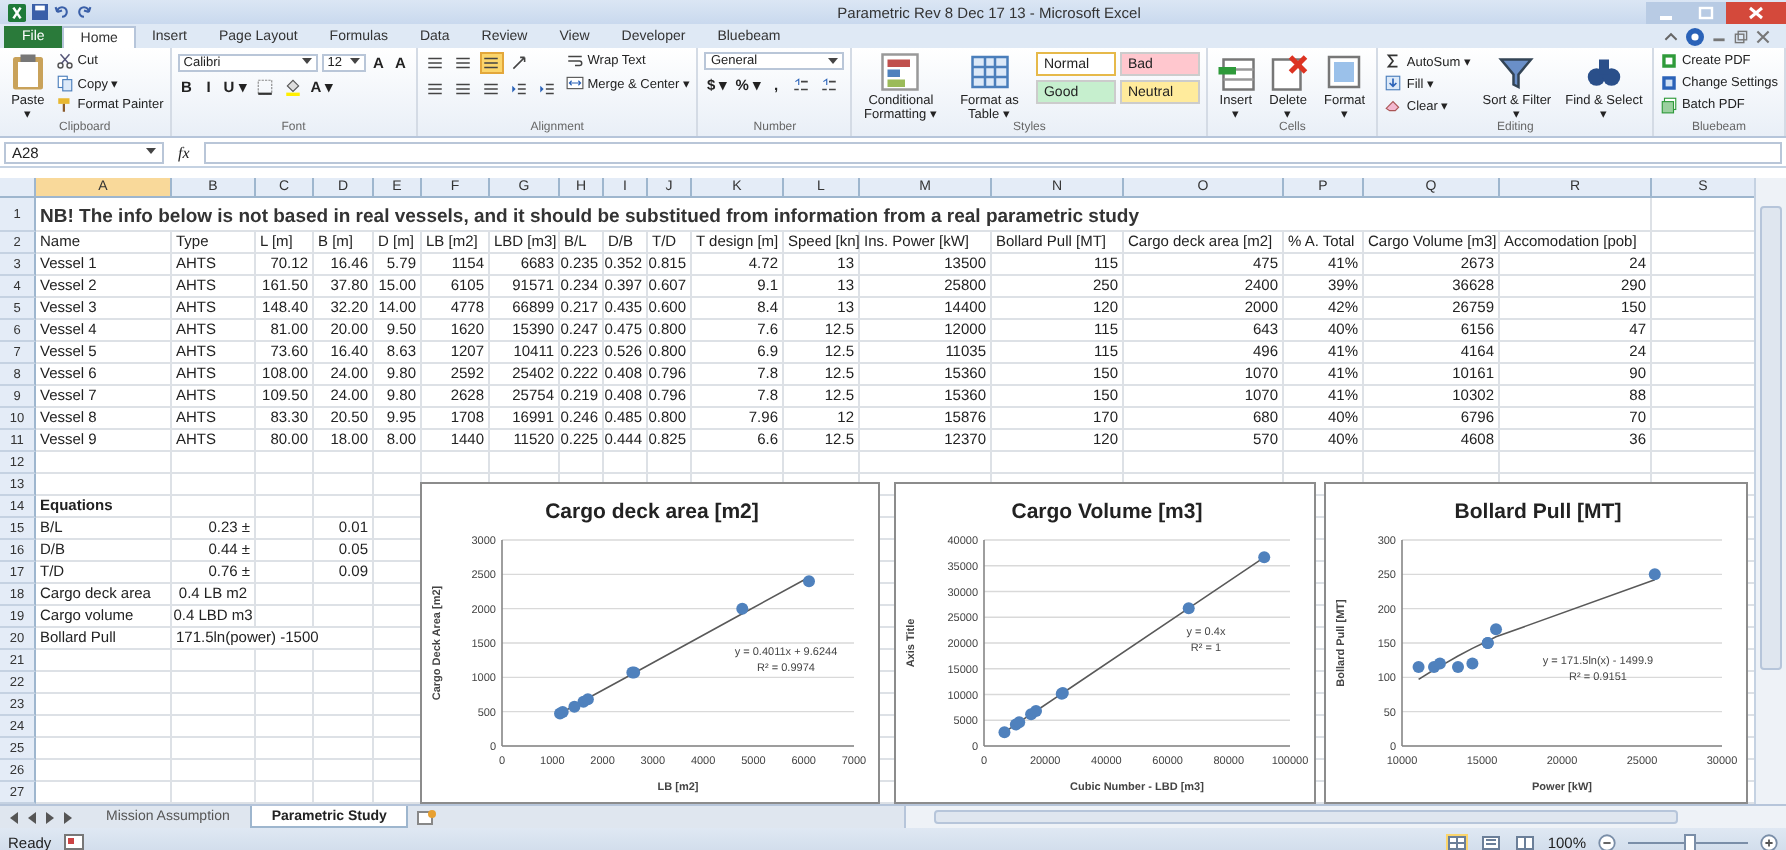  I want to click on chart-title: Cargo deck area [m2], so click(652, 512).